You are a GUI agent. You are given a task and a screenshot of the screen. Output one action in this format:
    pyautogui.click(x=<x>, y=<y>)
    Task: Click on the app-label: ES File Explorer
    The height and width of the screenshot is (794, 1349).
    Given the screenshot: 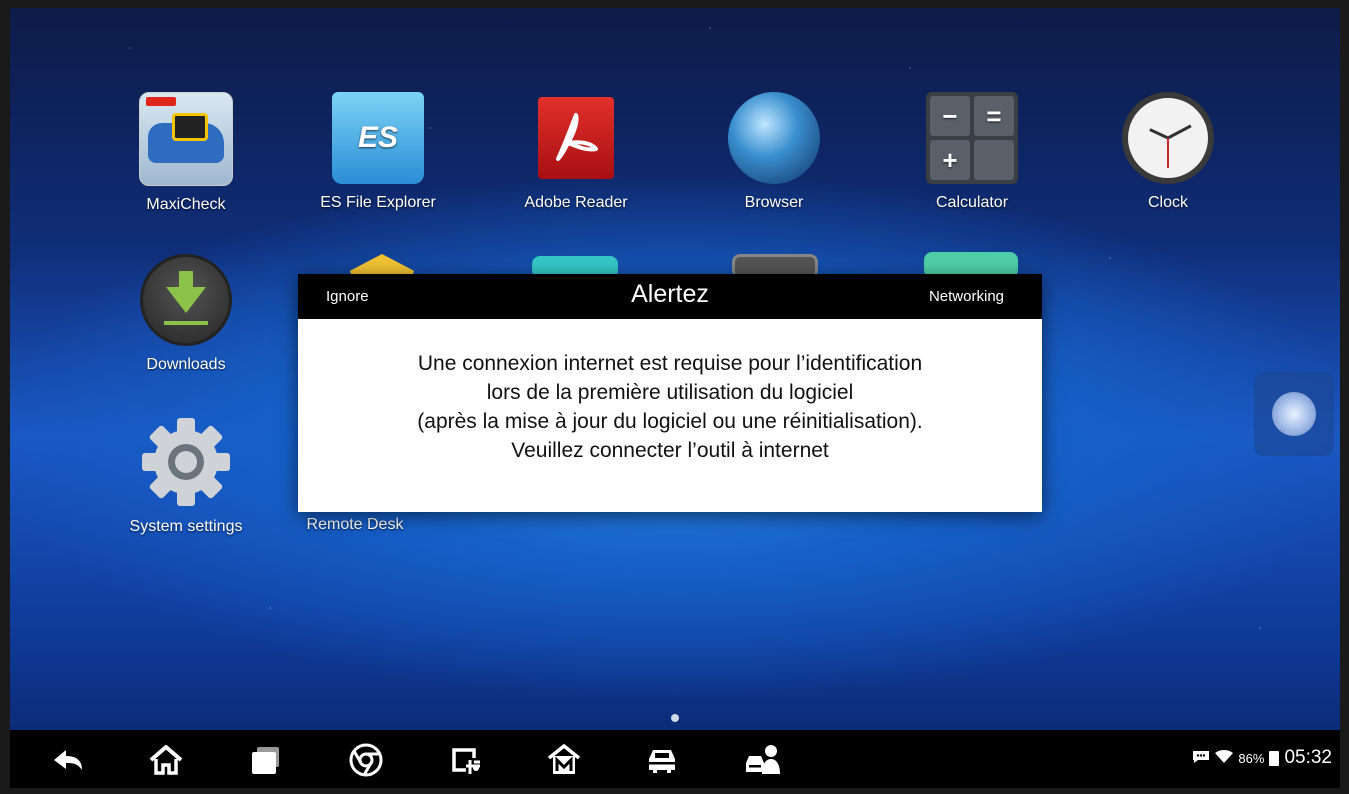 What is the action you would take?
    pyautogui.click(x=378, y=202)
    